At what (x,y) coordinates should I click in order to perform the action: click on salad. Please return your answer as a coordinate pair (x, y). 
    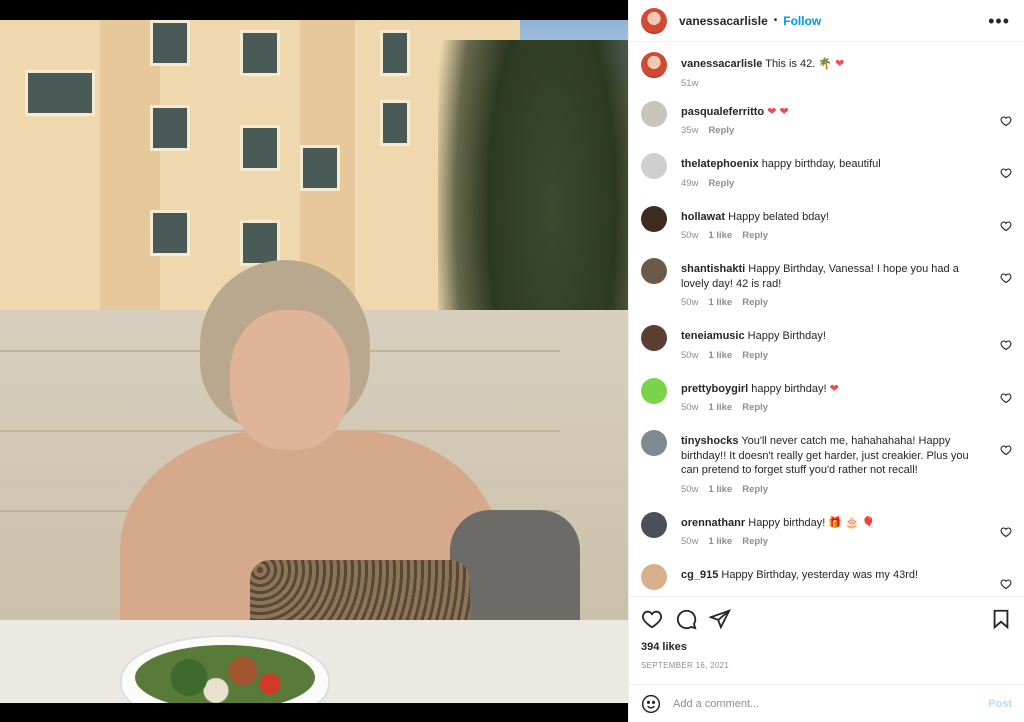
    Looking at the image, I should click on (225, 674).